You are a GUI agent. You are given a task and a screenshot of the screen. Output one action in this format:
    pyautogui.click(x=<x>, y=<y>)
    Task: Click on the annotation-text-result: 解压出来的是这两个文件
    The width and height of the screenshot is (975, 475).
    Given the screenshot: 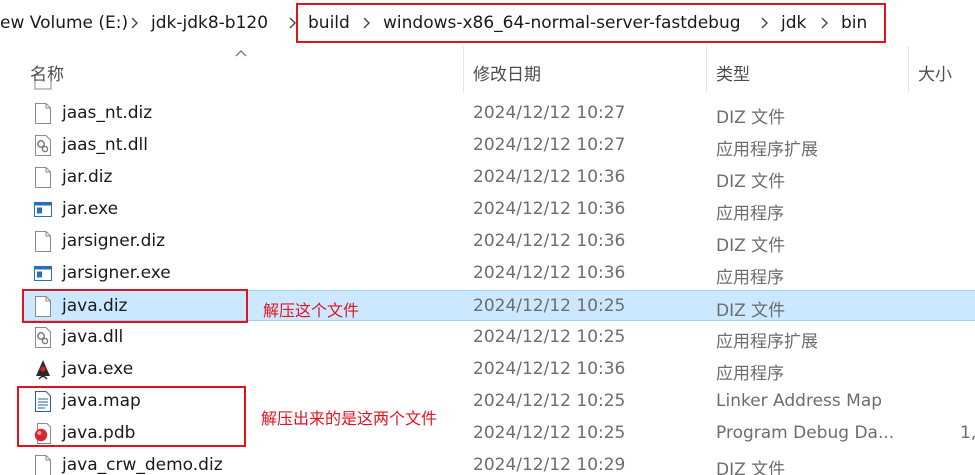 What is the action you would take?
    pyautogui.click(x=349, y=418)
    